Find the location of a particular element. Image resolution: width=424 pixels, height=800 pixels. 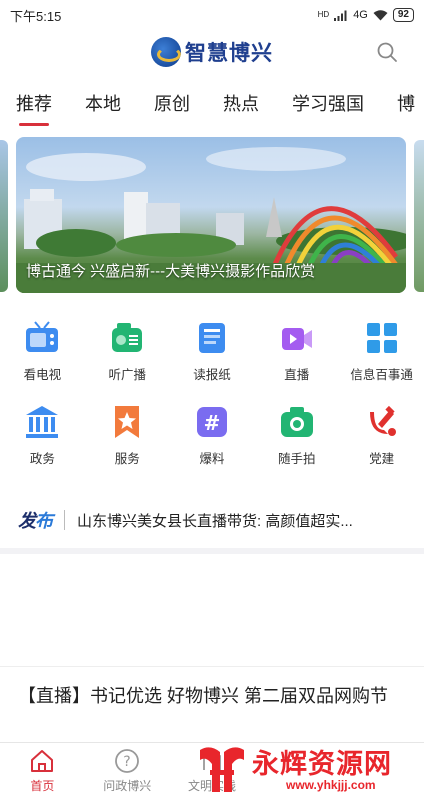

service-service: 服务 is located at coordinates (127, 443).